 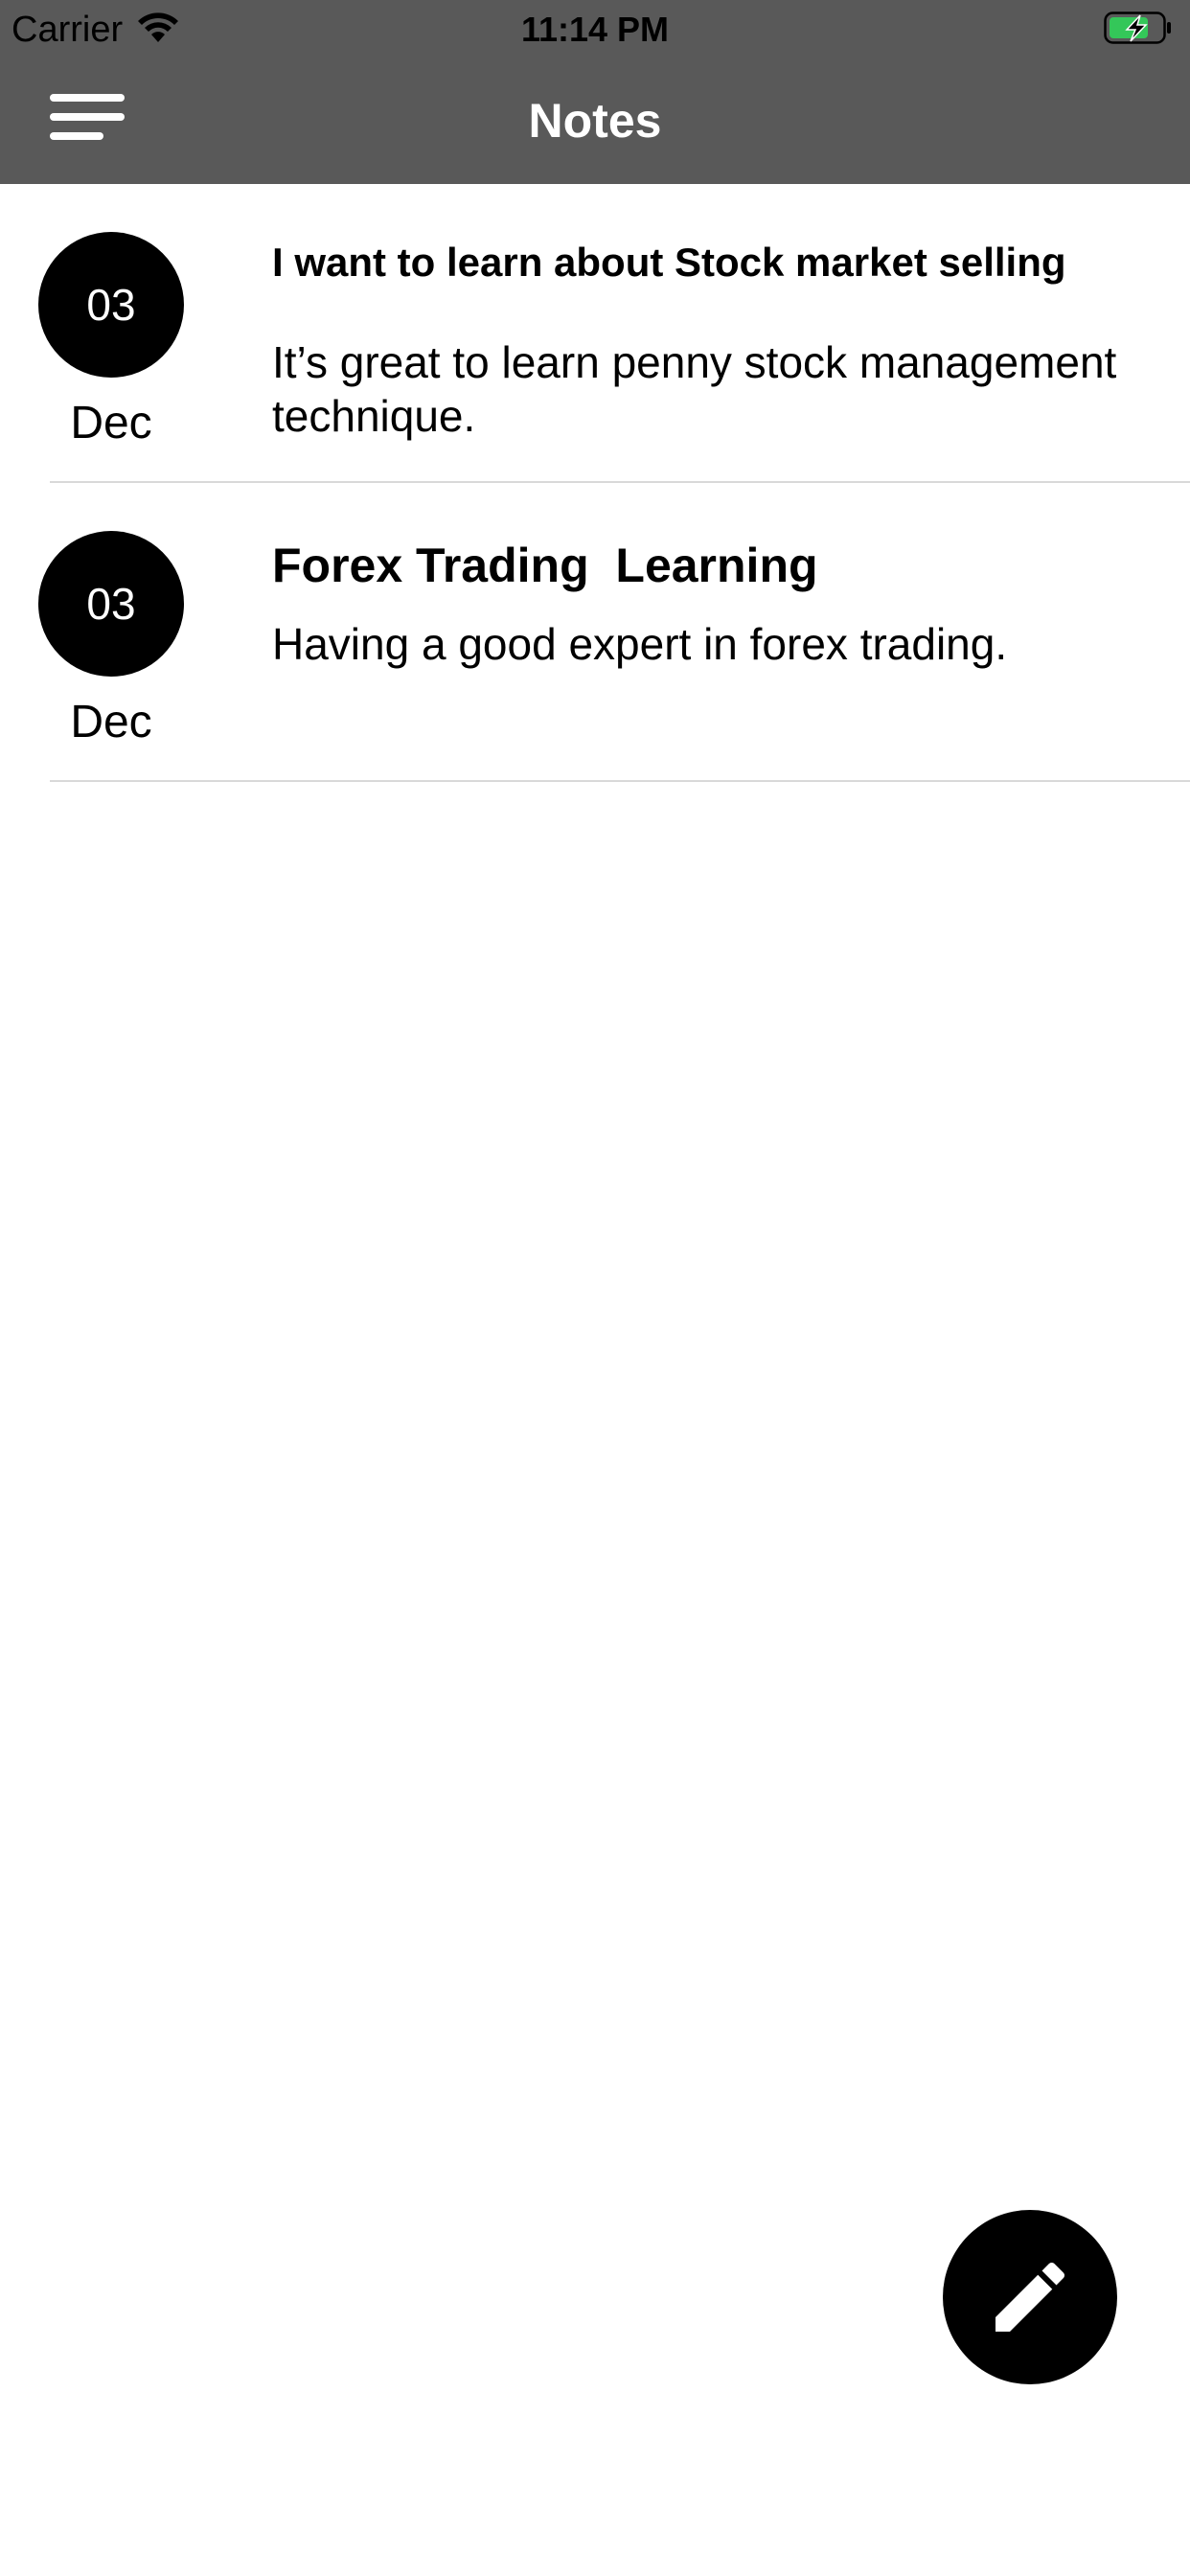 I want to click on new-note-button, so click(x=1030, y=2297).